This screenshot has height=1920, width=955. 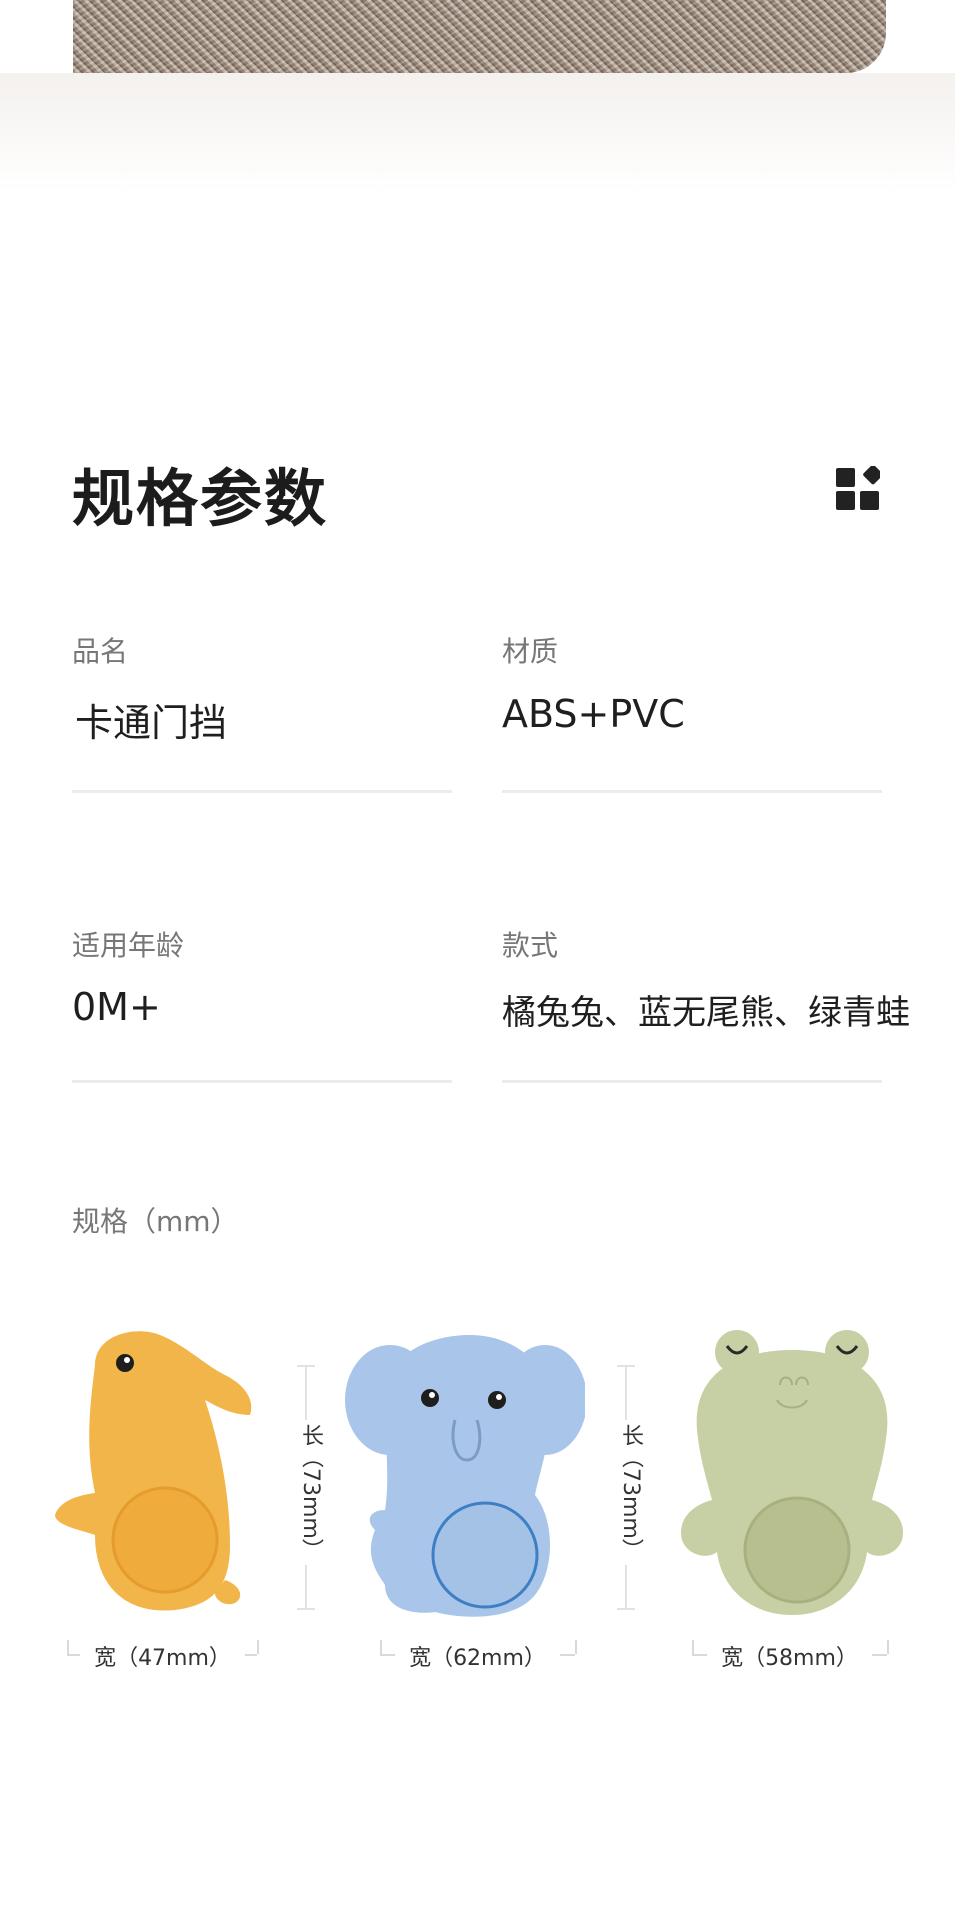 What do you see at coordinates (706, 1013) in the screenshot?
I see `spec-value-style: 橘兔兔、蓝无尾熊、绿青蛙` at bounding box center [706, 1013].